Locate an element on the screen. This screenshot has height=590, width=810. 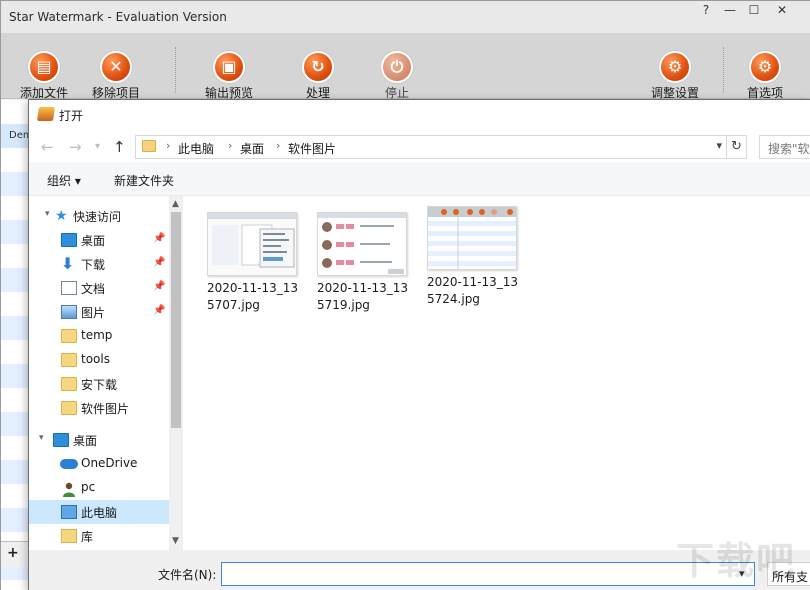
preferences-icon: ⚙ is located at coordinates (765, 67).